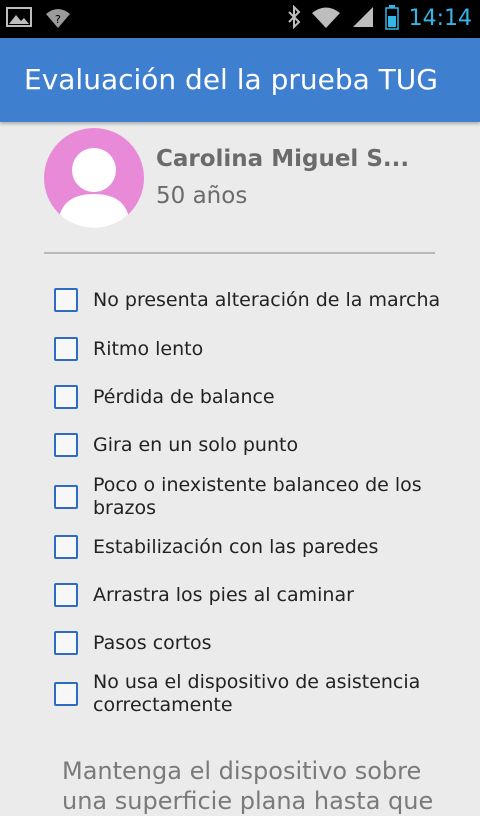 The height and width of the screenshot is (816, 480). Describe the element at coordinates (196, 444) in the screenshot. I see `checklist-label: Gira en un solo punto` at that location.